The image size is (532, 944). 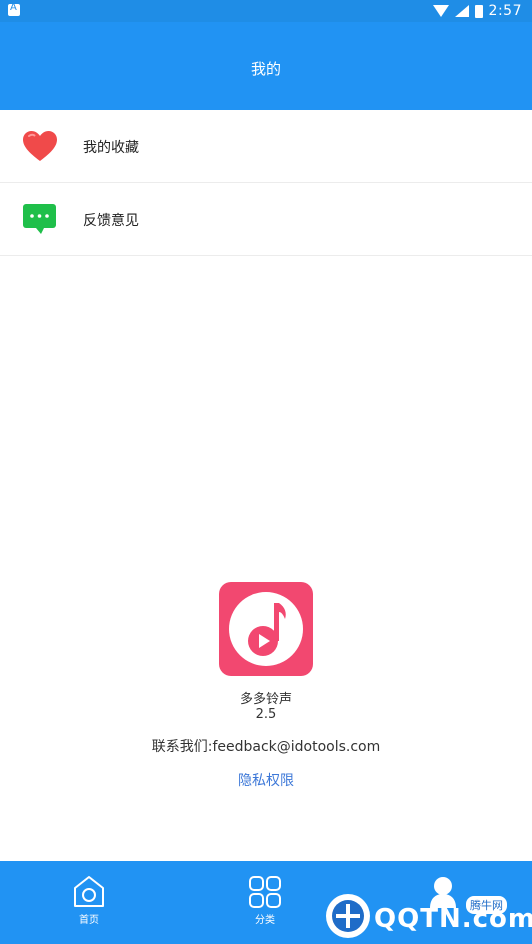 What do you see at coordinates (348, 916) in the screenshot?
I see `watermark-logo-icon` at bounding box center [348, 916].